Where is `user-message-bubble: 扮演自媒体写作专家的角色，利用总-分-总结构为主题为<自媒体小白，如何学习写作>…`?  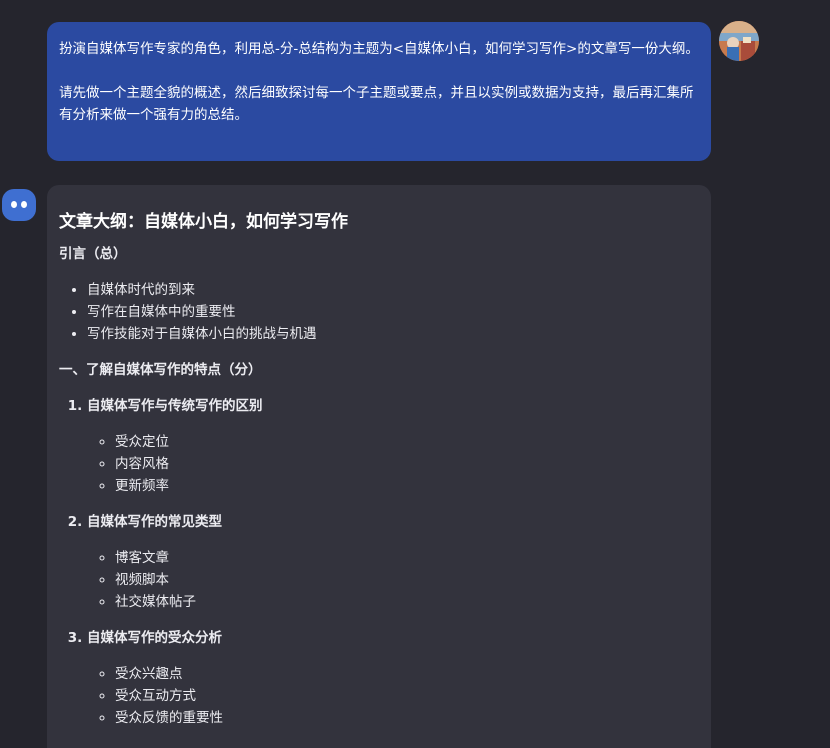
user-message-bubble: 扮演自媒体写作专家的角色，利用总-分-总结构为主题为<自媒体小白，如何学习写作>… is located at coordinates (379, 91).